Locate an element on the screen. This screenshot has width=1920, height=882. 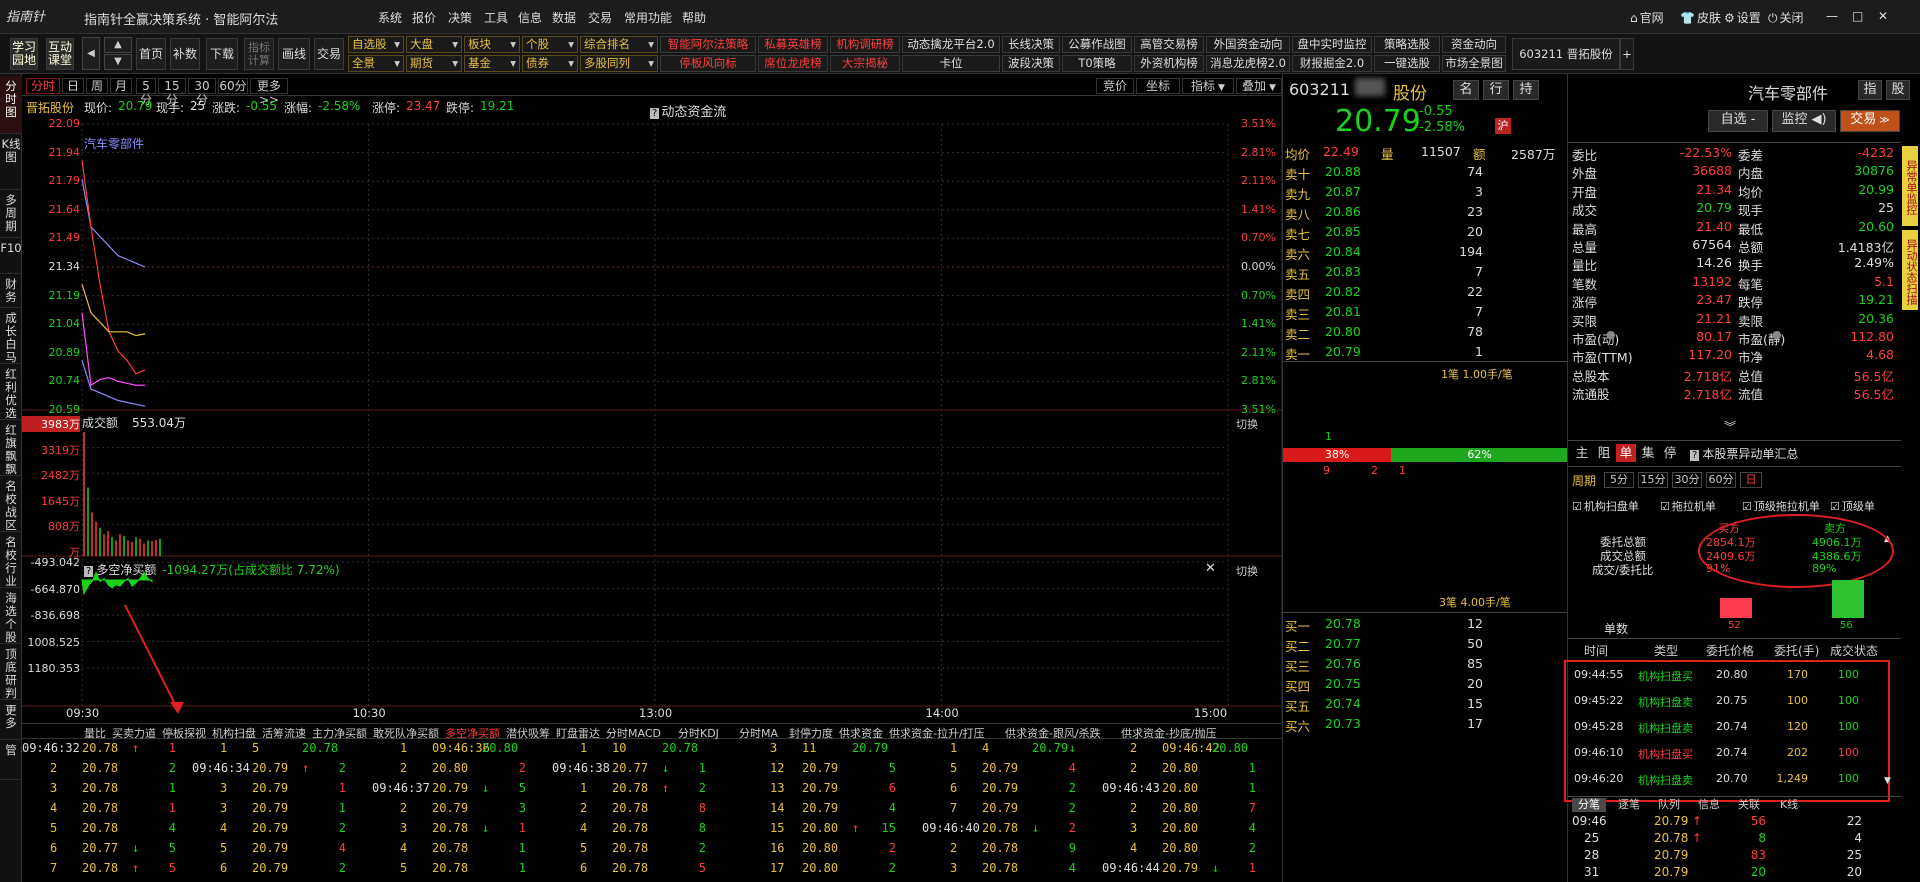
row2-button-6: 席位龙虎榜 is located at coordinates (793, 63).